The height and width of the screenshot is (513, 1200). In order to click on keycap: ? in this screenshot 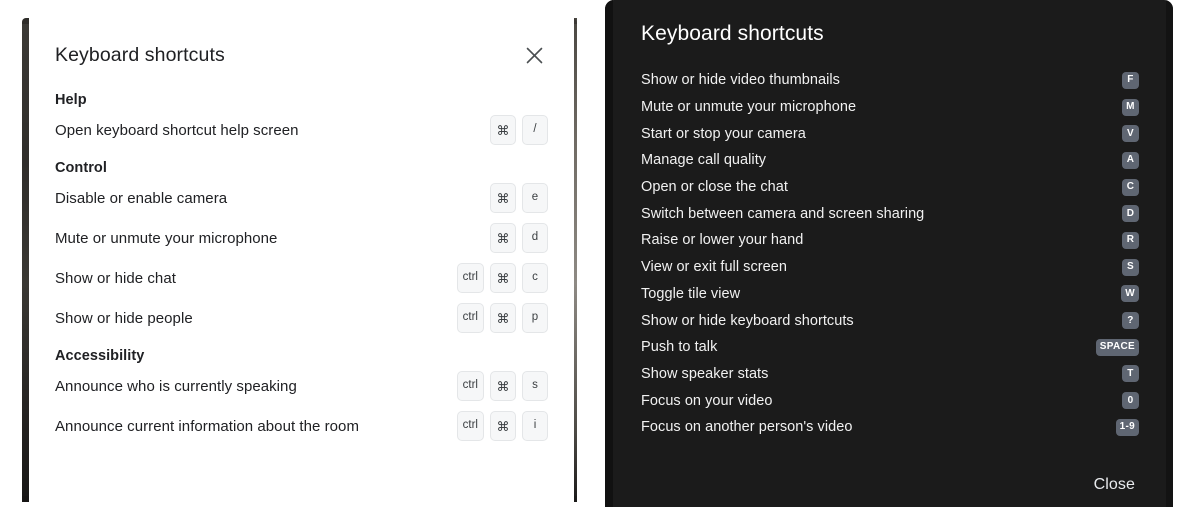, I will do `click(1130, 321)`.